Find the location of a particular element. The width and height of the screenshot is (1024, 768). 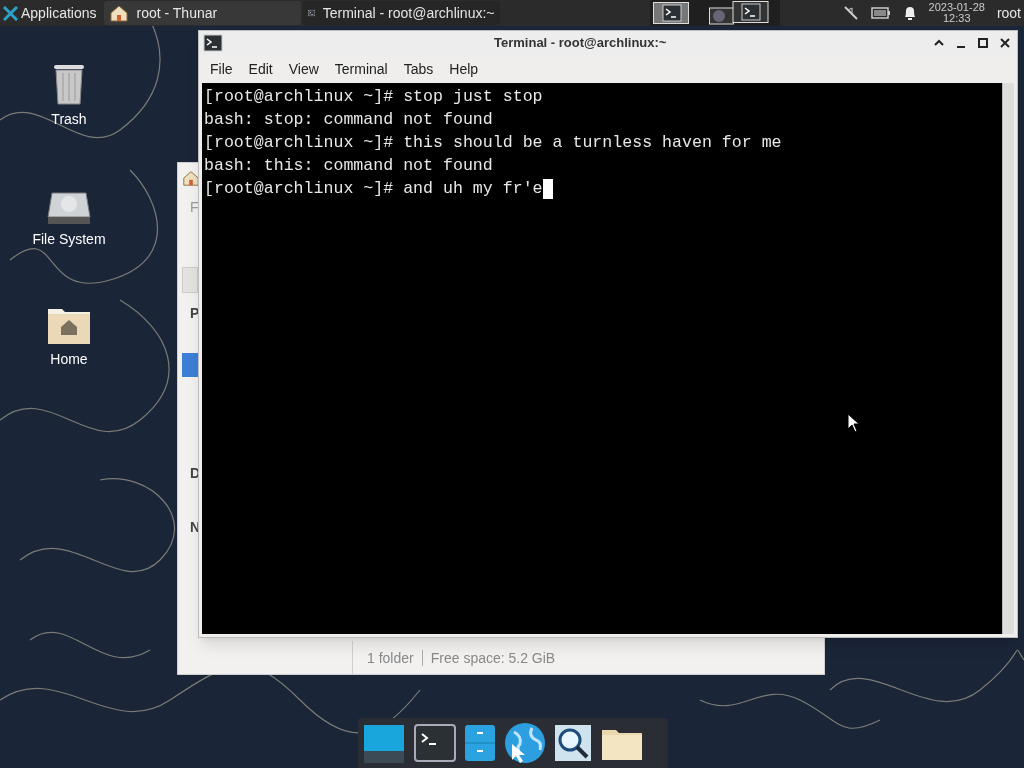

close-button is located at coordinates (1005, 43).